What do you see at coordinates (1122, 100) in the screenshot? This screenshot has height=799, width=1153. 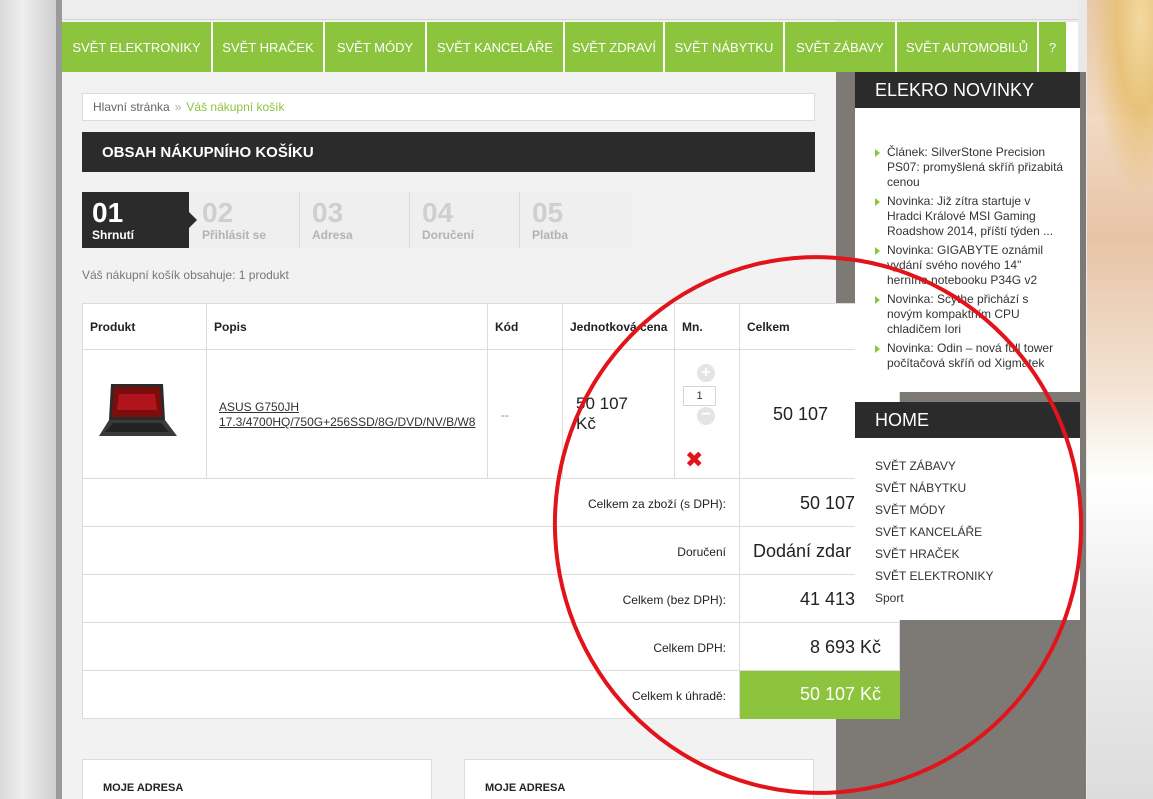 I see `background-photo-detail` at bounding box center [1122, 100].